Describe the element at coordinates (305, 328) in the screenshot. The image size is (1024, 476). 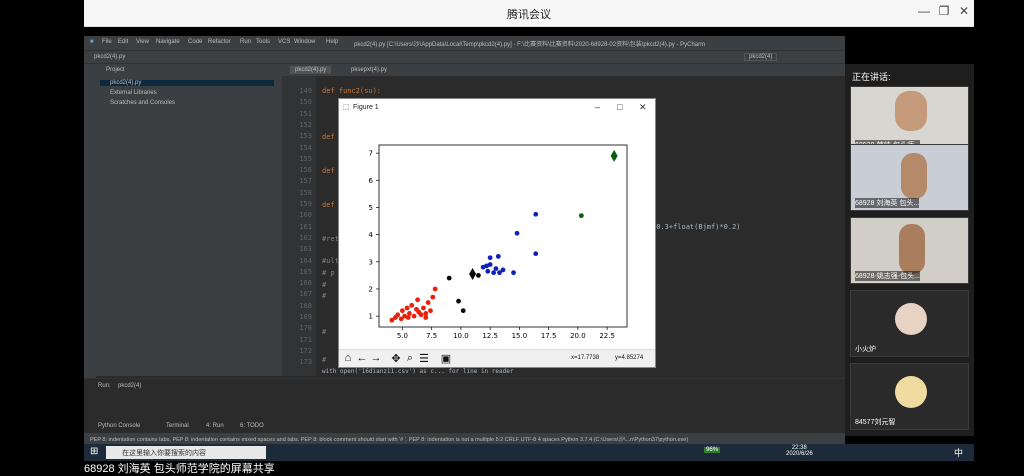
I see `line-number: 170` at that location.